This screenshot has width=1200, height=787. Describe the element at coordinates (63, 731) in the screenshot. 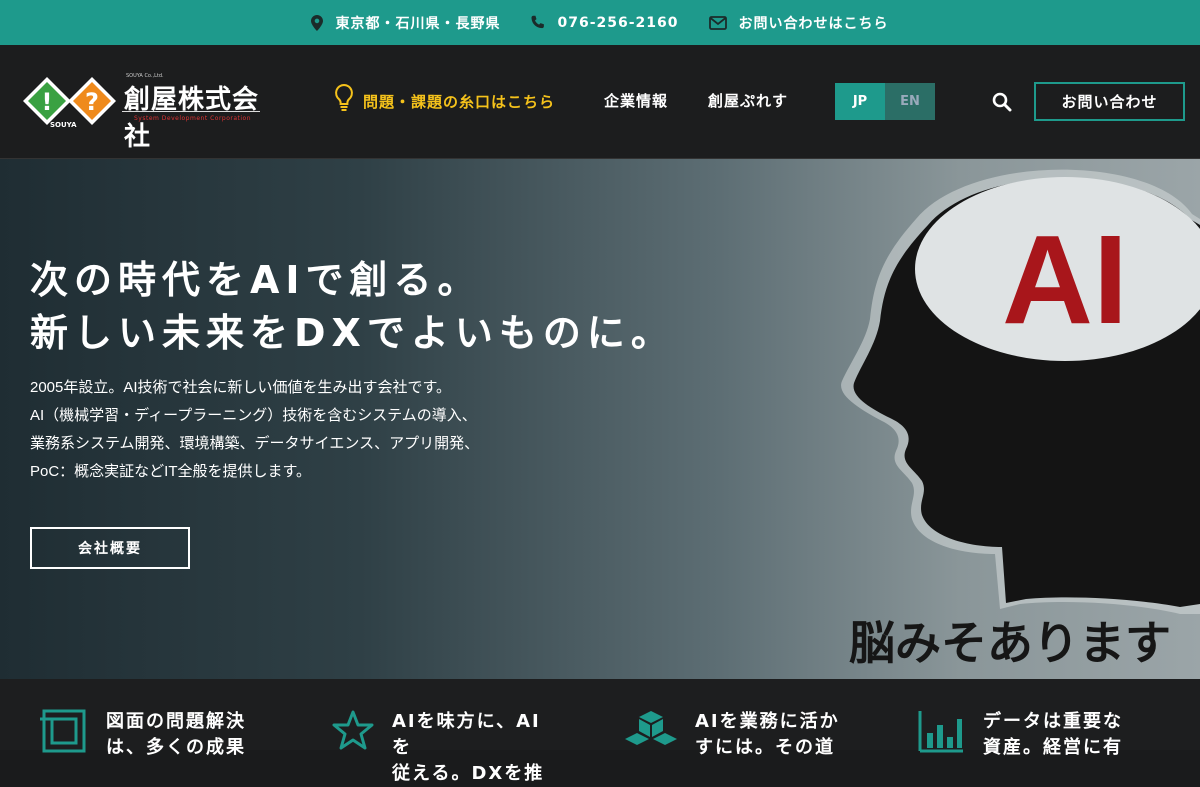

I see `blueprint-icon` at that location.